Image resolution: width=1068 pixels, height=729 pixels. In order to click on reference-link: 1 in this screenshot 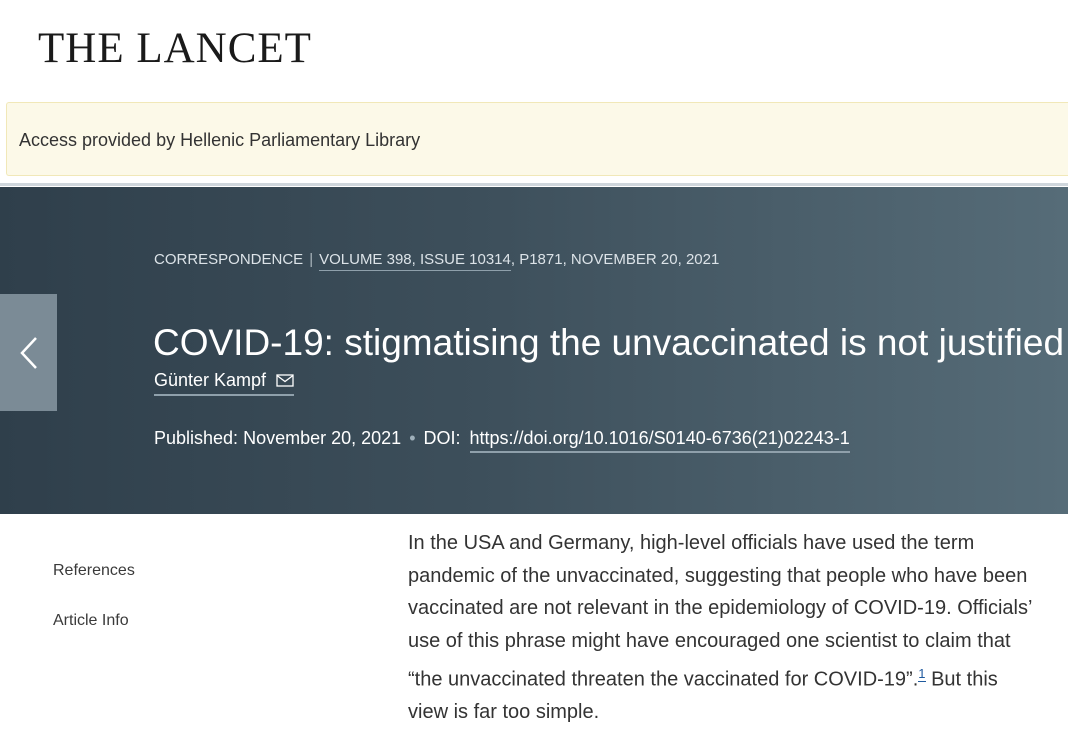, I will do `click(922, 674)`.